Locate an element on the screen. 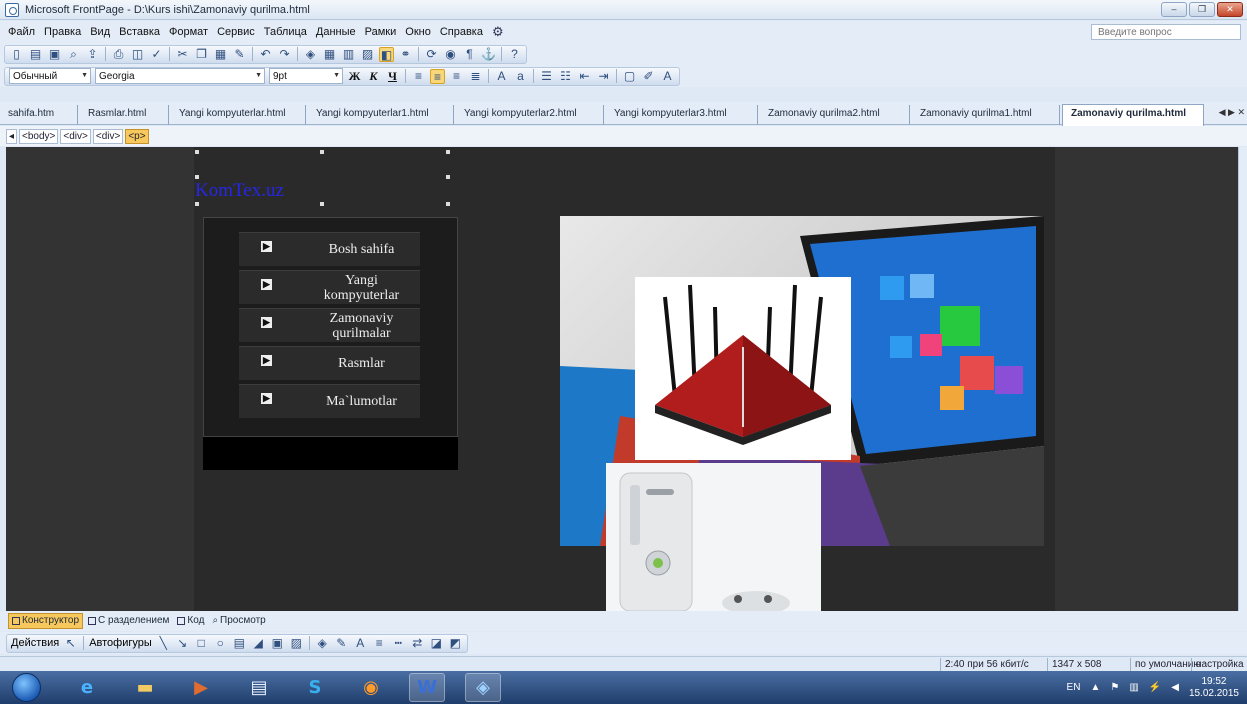  font-size-dropdown: 9pt ▼ is located at coordinates (306, 76).